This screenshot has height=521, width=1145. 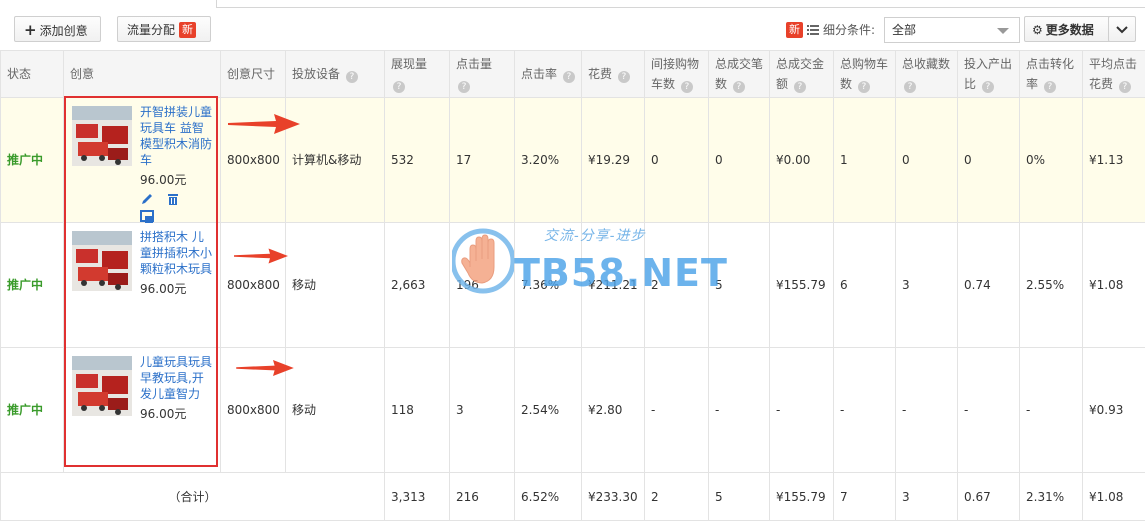 What do you see at coordinates (613, 410) in the screenshot?
I see `cost-cell: ¥2.80` at bounding box center [613, 410].